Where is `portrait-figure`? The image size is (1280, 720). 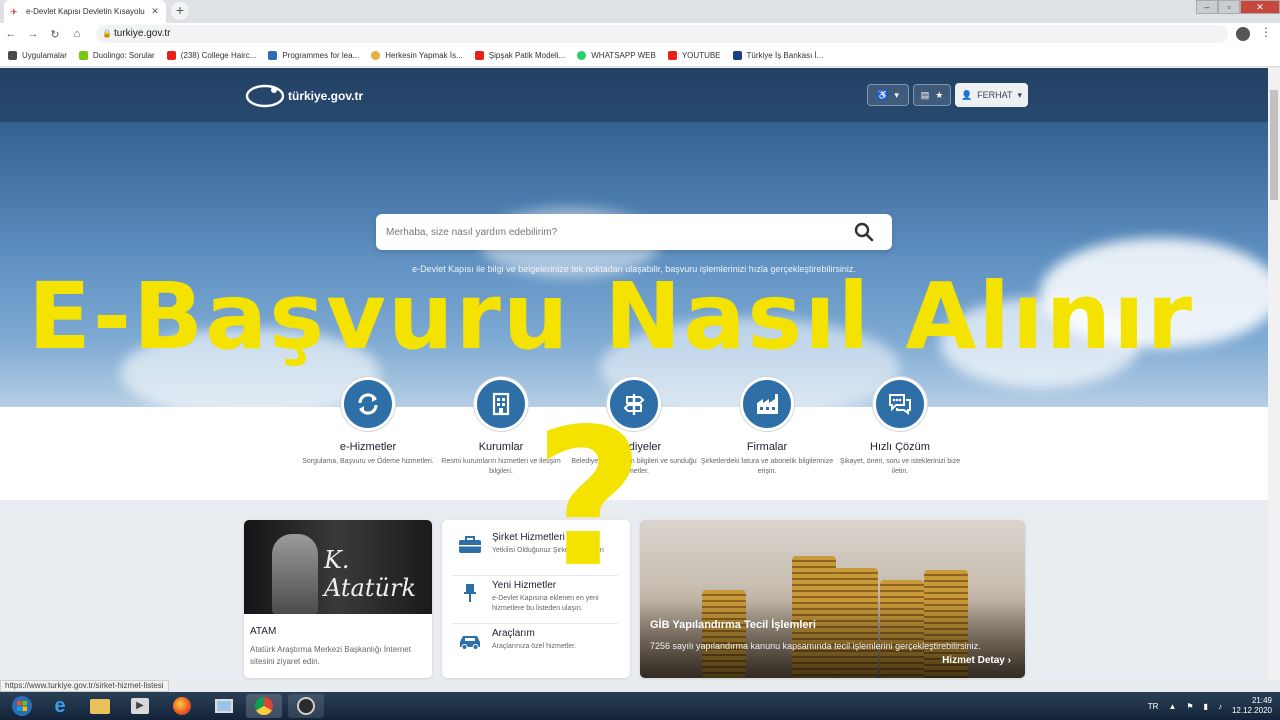
portrait-figure is located at coordinates (295, 574).